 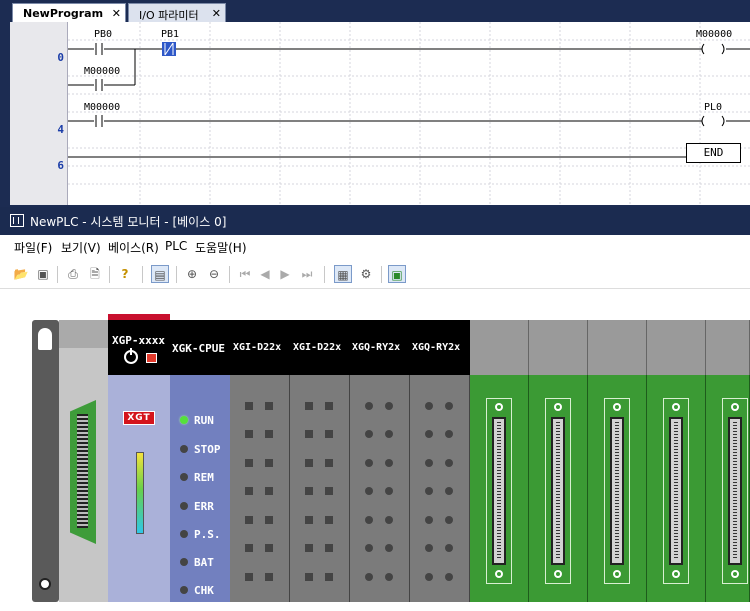 What do you see at coordinates (366, 274) in the screenshot?
I see `module-info-icon: ⚙` at bounding box center [366, 274].